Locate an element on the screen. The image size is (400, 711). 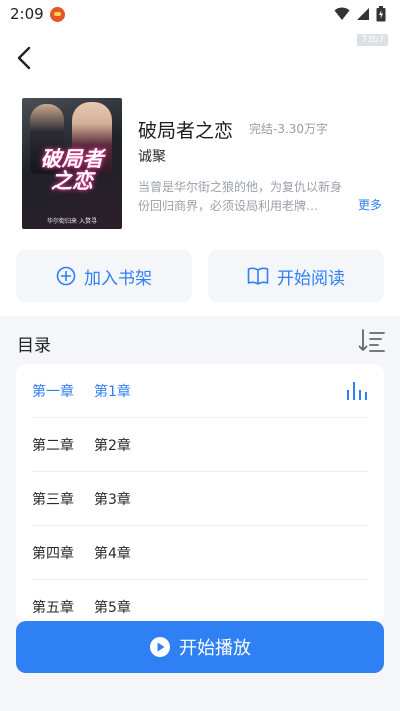
notification-app-icon is located at coordinates (57, 14).